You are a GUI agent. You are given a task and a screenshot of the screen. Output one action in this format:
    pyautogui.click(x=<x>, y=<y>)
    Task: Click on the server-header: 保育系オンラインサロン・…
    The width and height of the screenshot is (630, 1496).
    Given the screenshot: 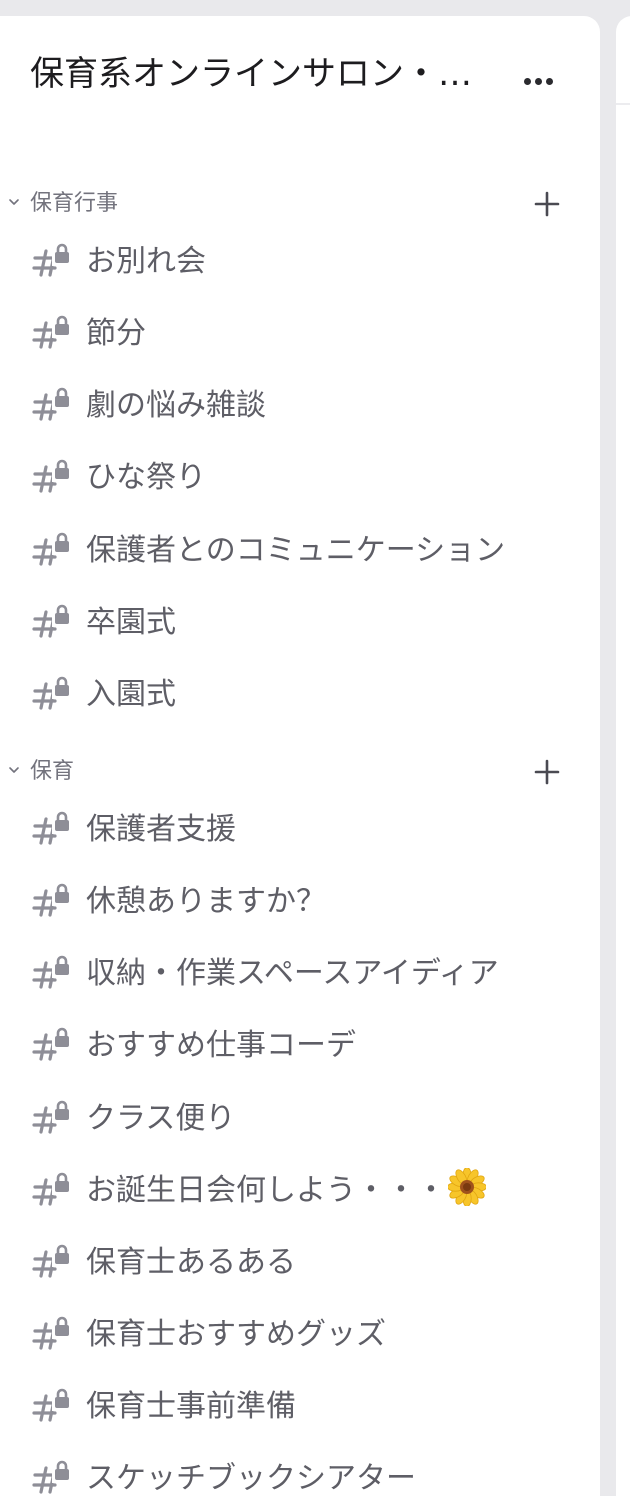 What is the action you would take?
    pyautogui.click(x=300, y=74)
    